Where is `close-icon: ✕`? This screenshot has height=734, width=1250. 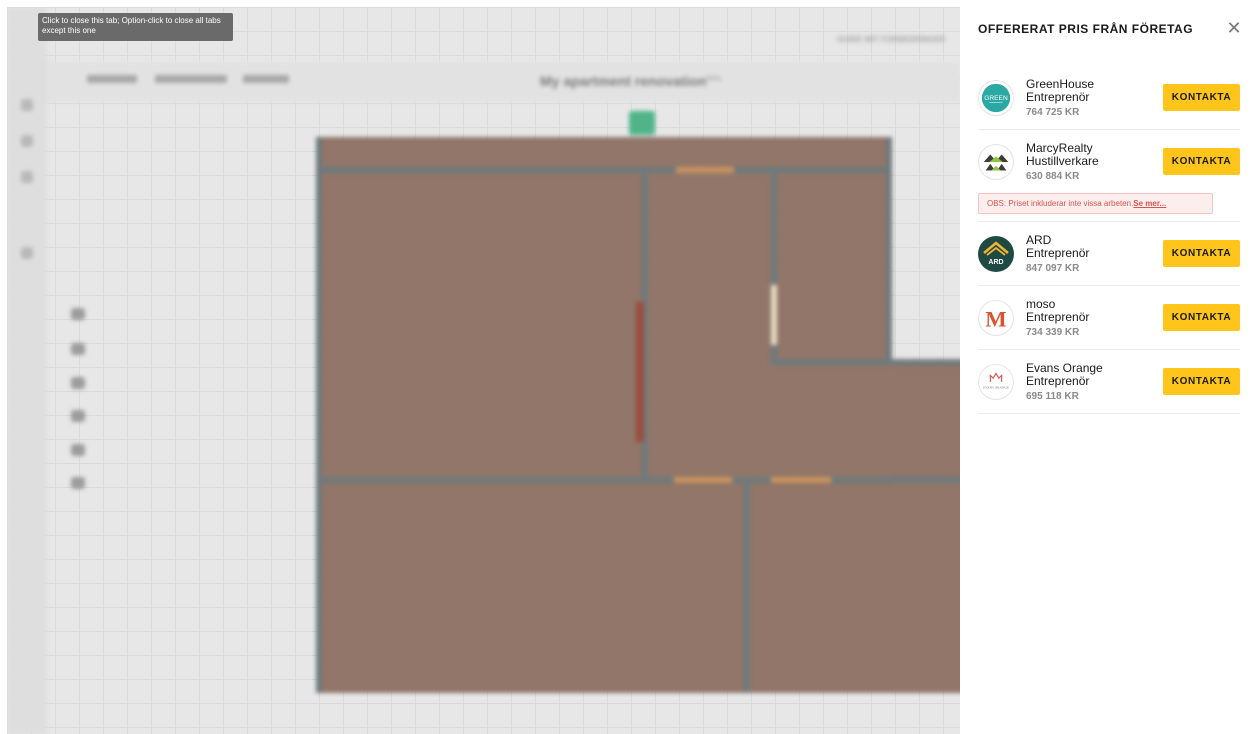 close-icon: ✕ is located at coordinates (1234, 28).